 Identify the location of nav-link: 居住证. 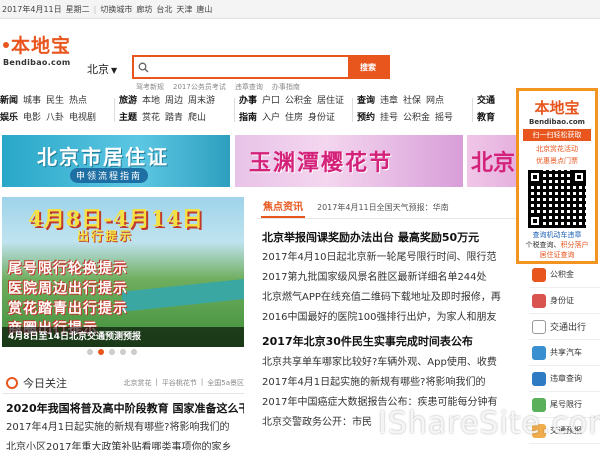
(330, 101).